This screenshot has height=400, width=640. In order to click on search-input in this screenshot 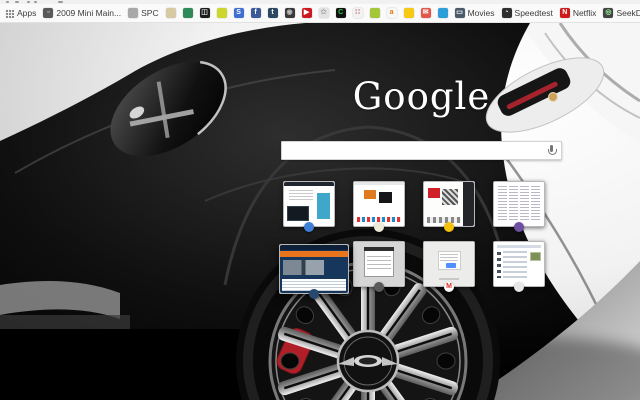, I will do `click(421, 150)`.